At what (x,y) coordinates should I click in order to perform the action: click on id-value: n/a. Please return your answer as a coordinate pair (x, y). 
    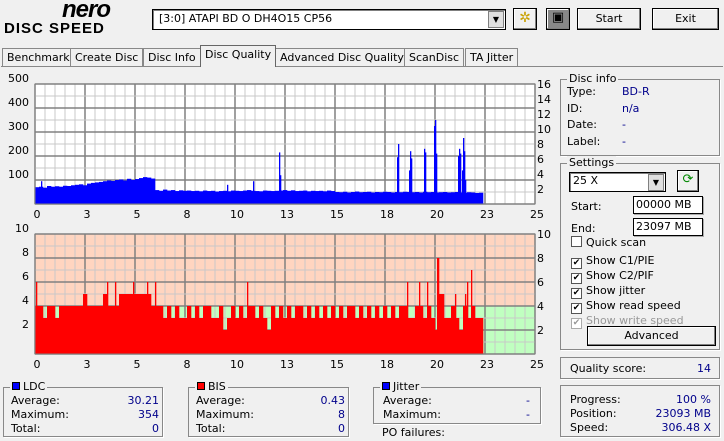
    Looking at the image, I should click on (631, 108).